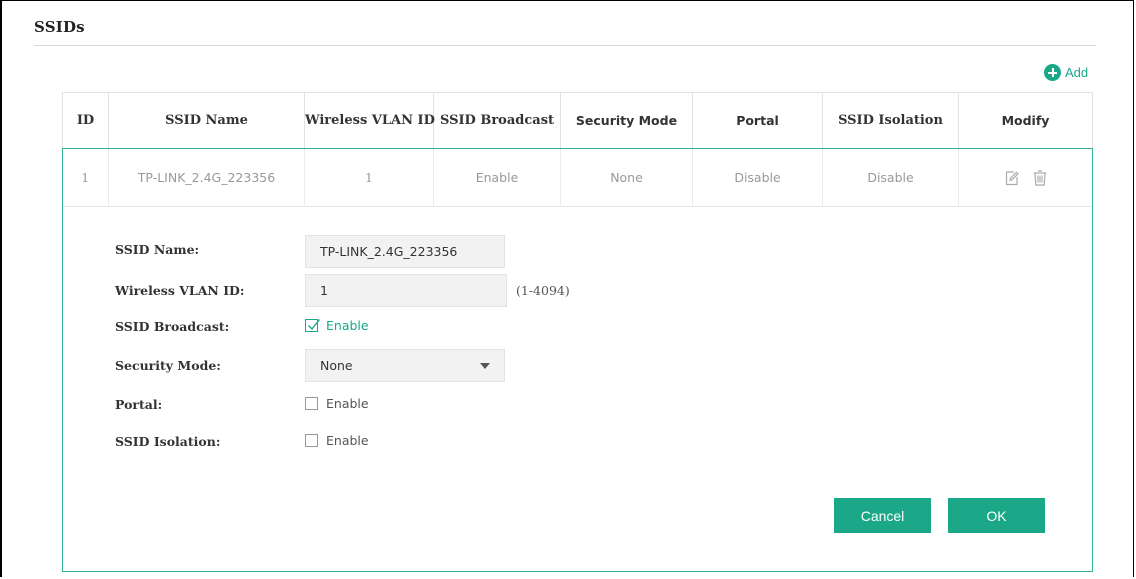 The image size is (1136, 579). What do you see at coordinates (85, 120) in the screenshot?
I see `header-id: ID` at bounding box center [85, 120].